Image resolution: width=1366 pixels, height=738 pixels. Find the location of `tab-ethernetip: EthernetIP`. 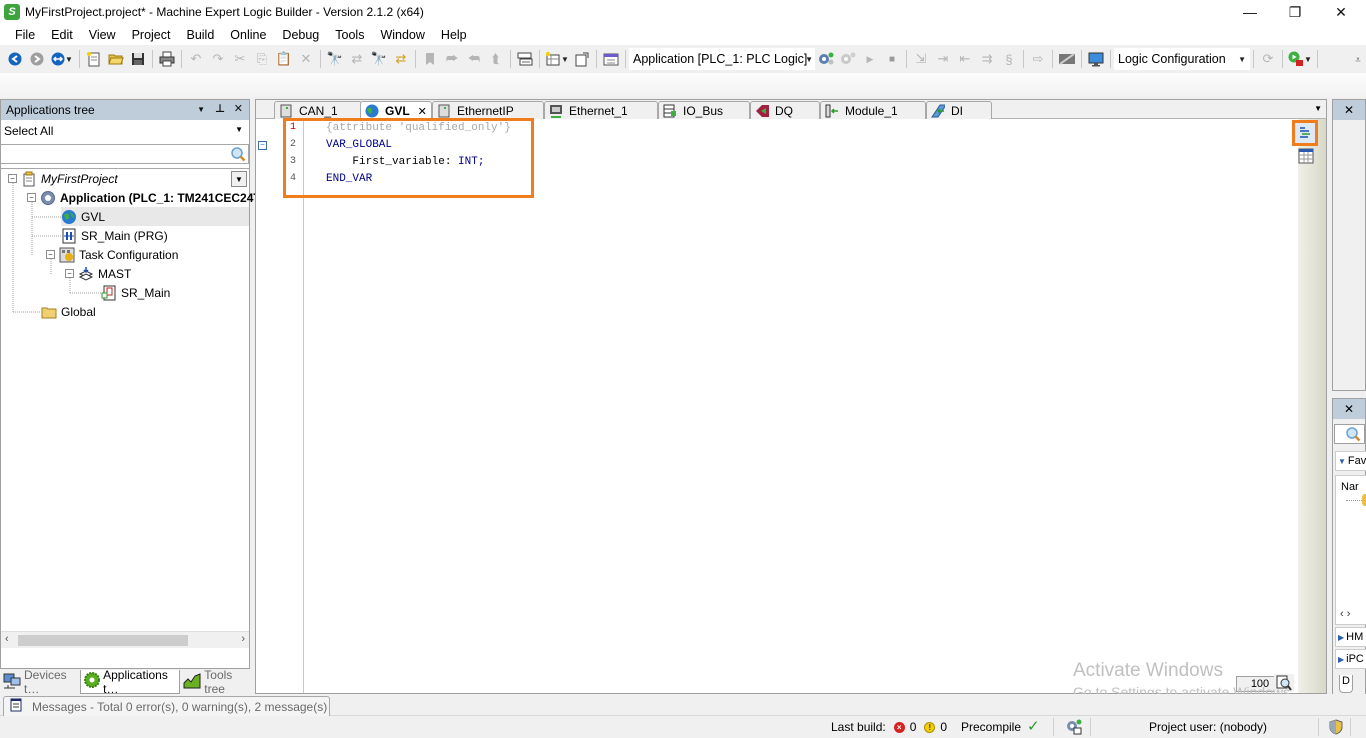

tab-ethernetip: EthernetIP is located at coordinates (488, 110).